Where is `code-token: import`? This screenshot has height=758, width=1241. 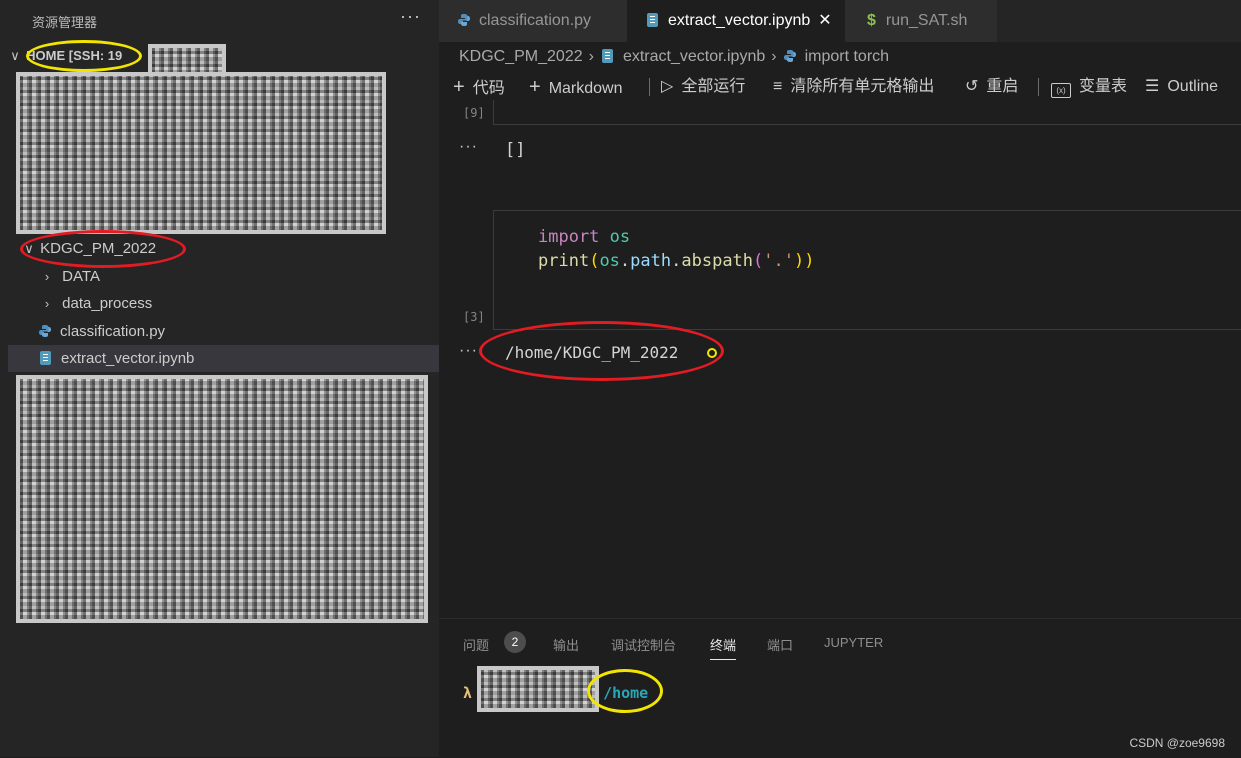
code-token: import is located at coordinates (569, 237).